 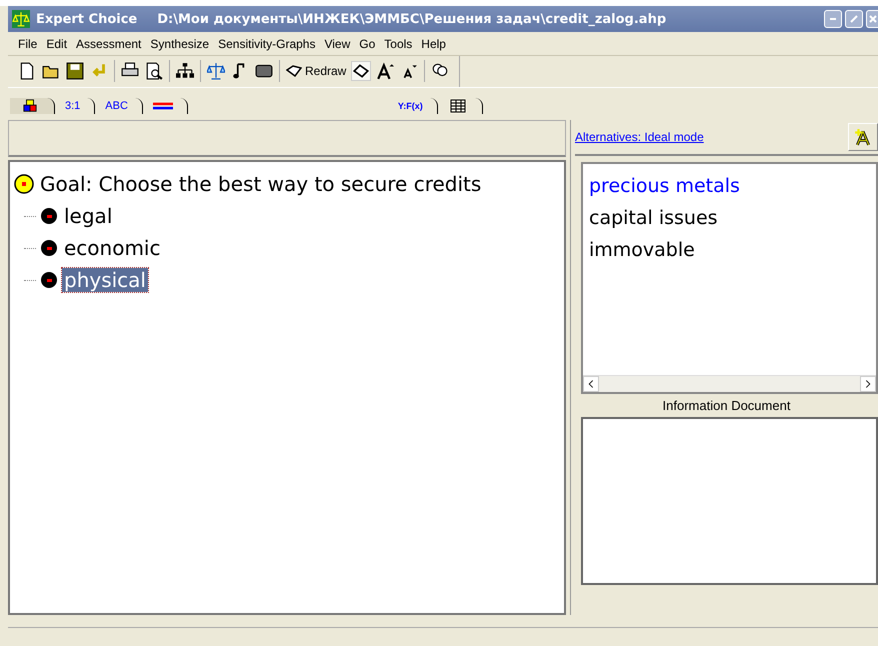 I want to click on save-icon, so click(x=75, y=71).